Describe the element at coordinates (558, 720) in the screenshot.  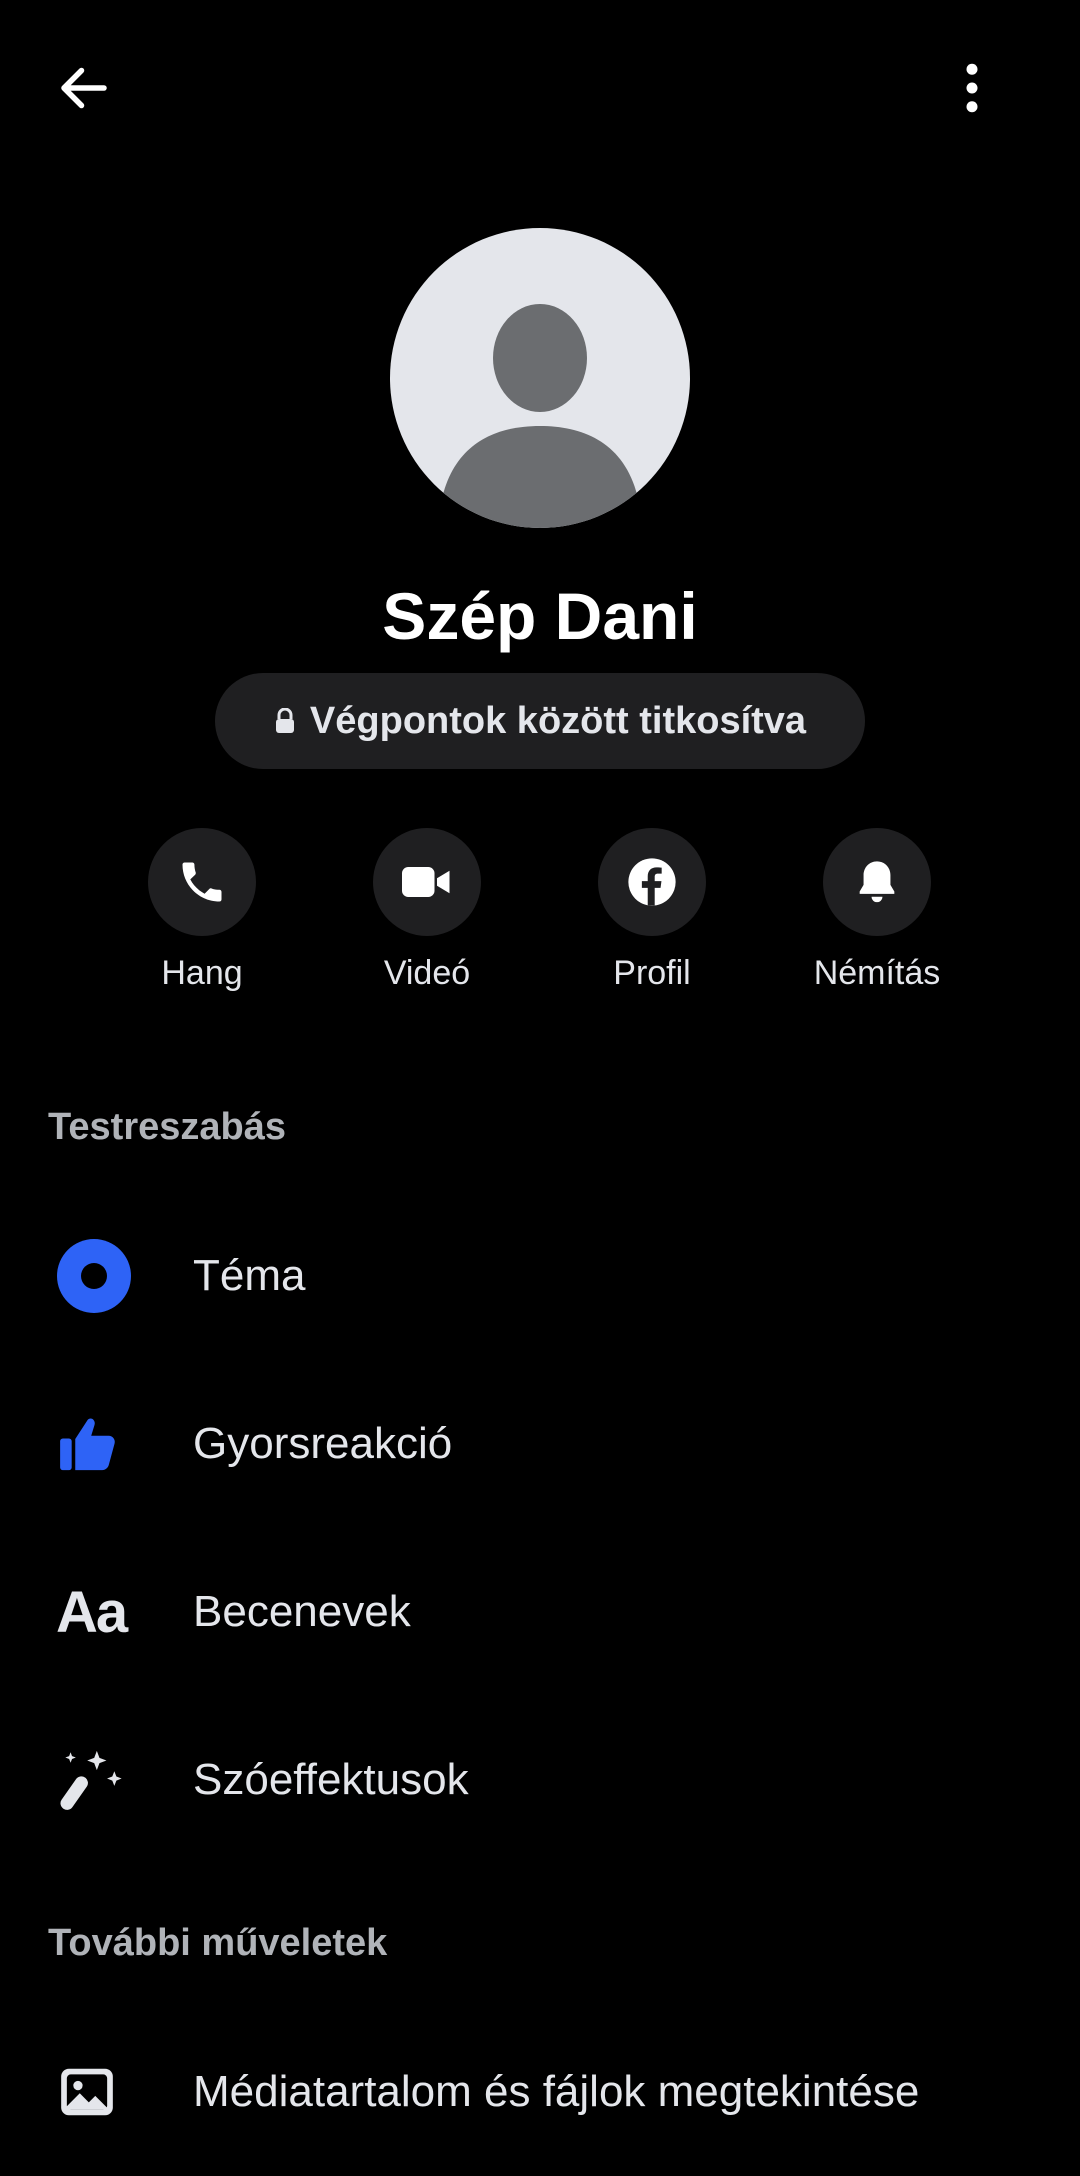
I see `encryption-label: Végpontok között titkosítva` at that location.